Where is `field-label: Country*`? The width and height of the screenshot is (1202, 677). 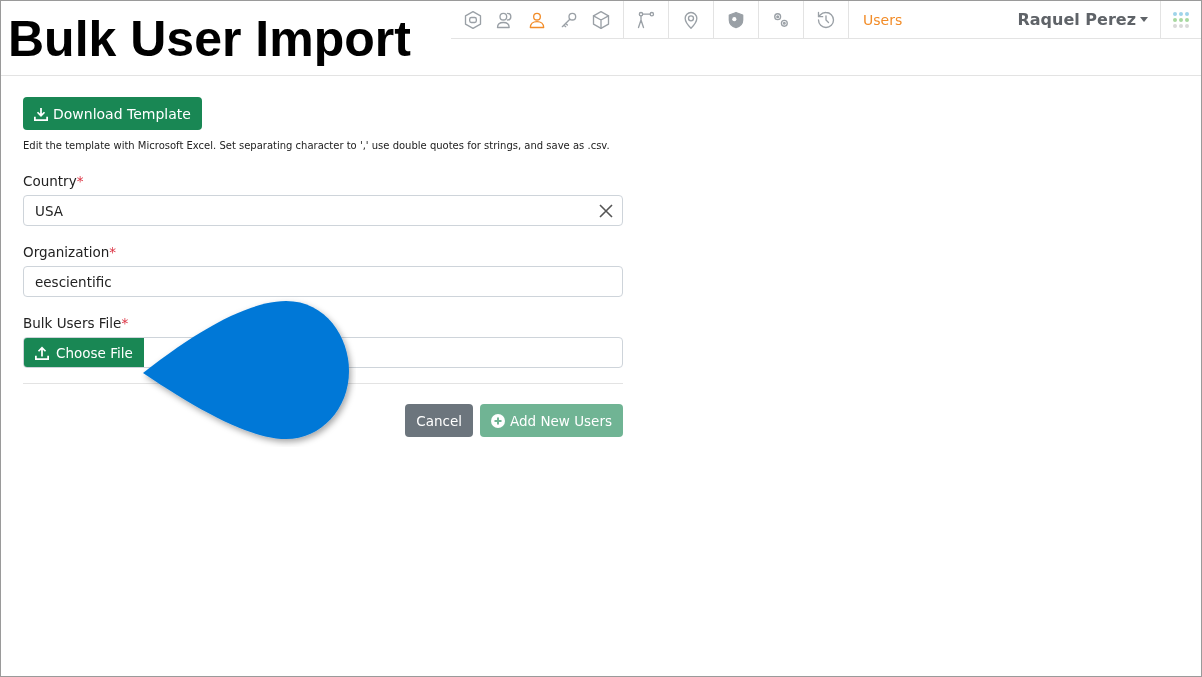 field-label: Country* is located at coordinates (54, 181).